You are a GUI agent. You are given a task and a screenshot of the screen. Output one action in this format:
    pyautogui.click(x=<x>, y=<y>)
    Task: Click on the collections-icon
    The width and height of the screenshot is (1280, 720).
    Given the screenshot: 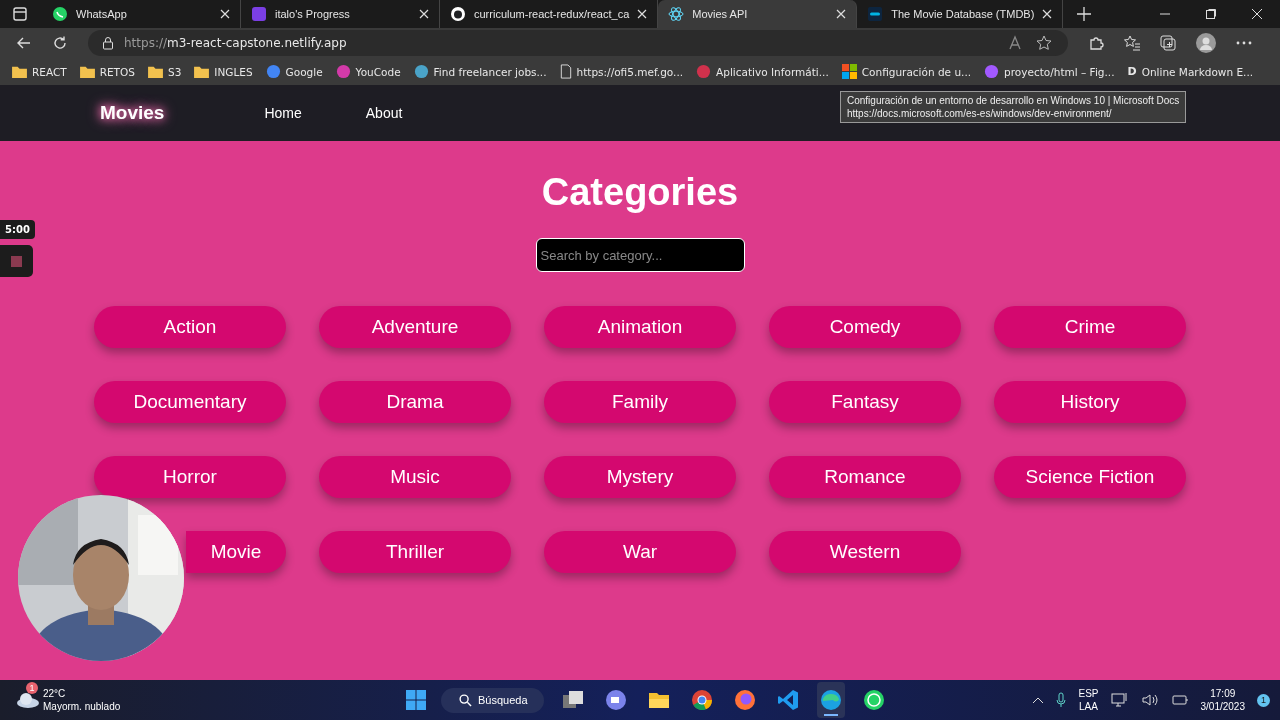 What is the action you would take?
    pyautogui.click(x=1168, y=43)
    